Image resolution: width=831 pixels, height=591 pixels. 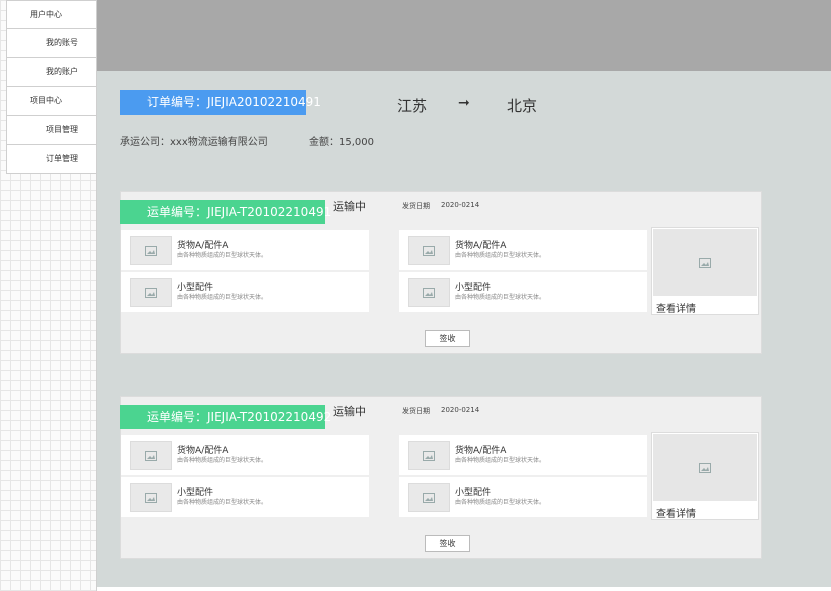 I want to click on sidebar-item-order-management: 订单管理, so click(x=51, y=159).